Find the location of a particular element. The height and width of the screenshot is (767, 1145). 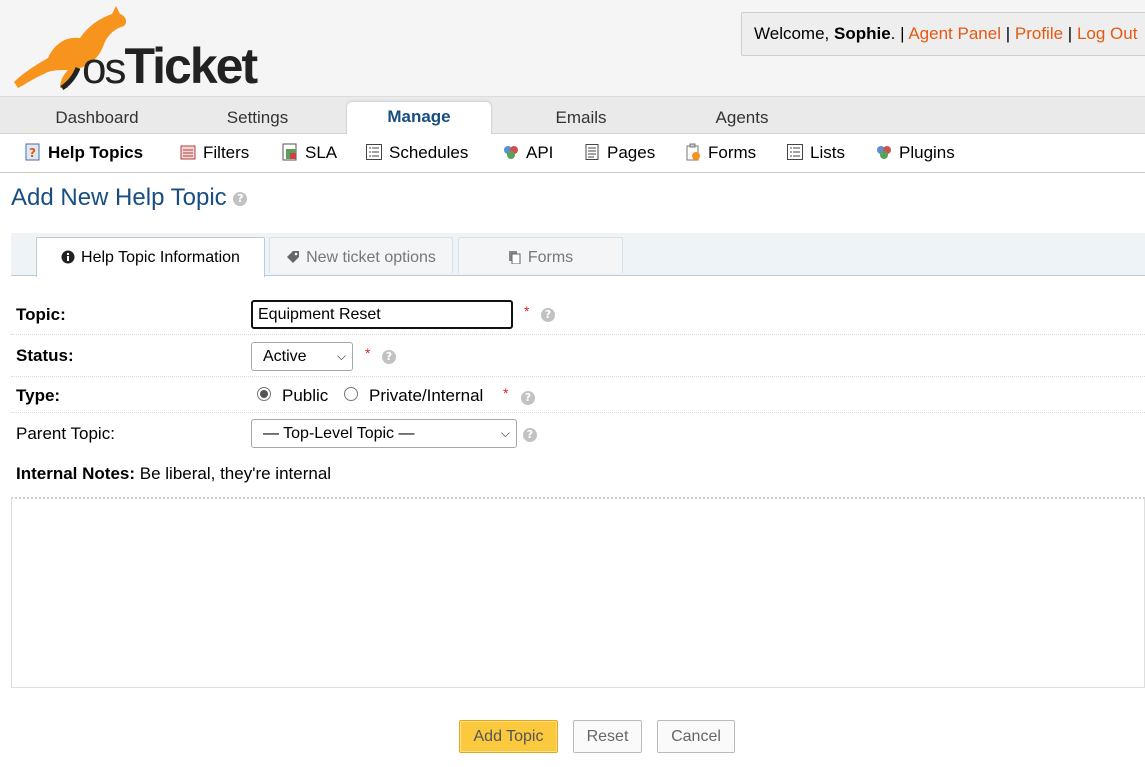

status-row: Status: is located at coordinates (578, 356).